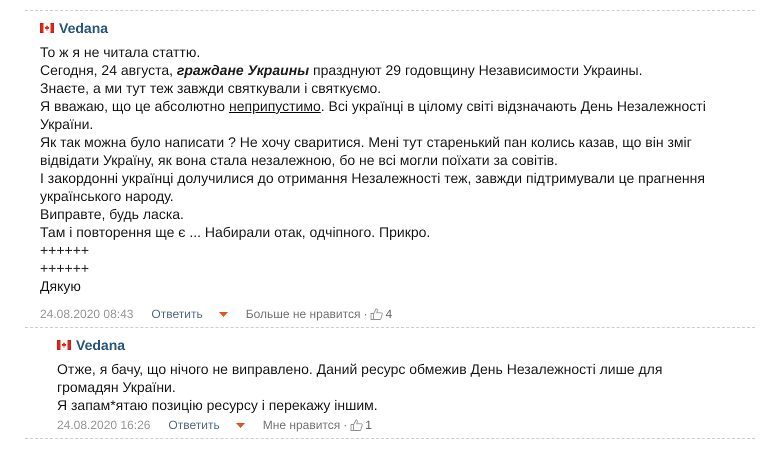 The height and width of the screenshot is (452, 761). Describe the element at coordinates (61, 286) in the screenshot. I see `comment-text: Дякую` at that location.